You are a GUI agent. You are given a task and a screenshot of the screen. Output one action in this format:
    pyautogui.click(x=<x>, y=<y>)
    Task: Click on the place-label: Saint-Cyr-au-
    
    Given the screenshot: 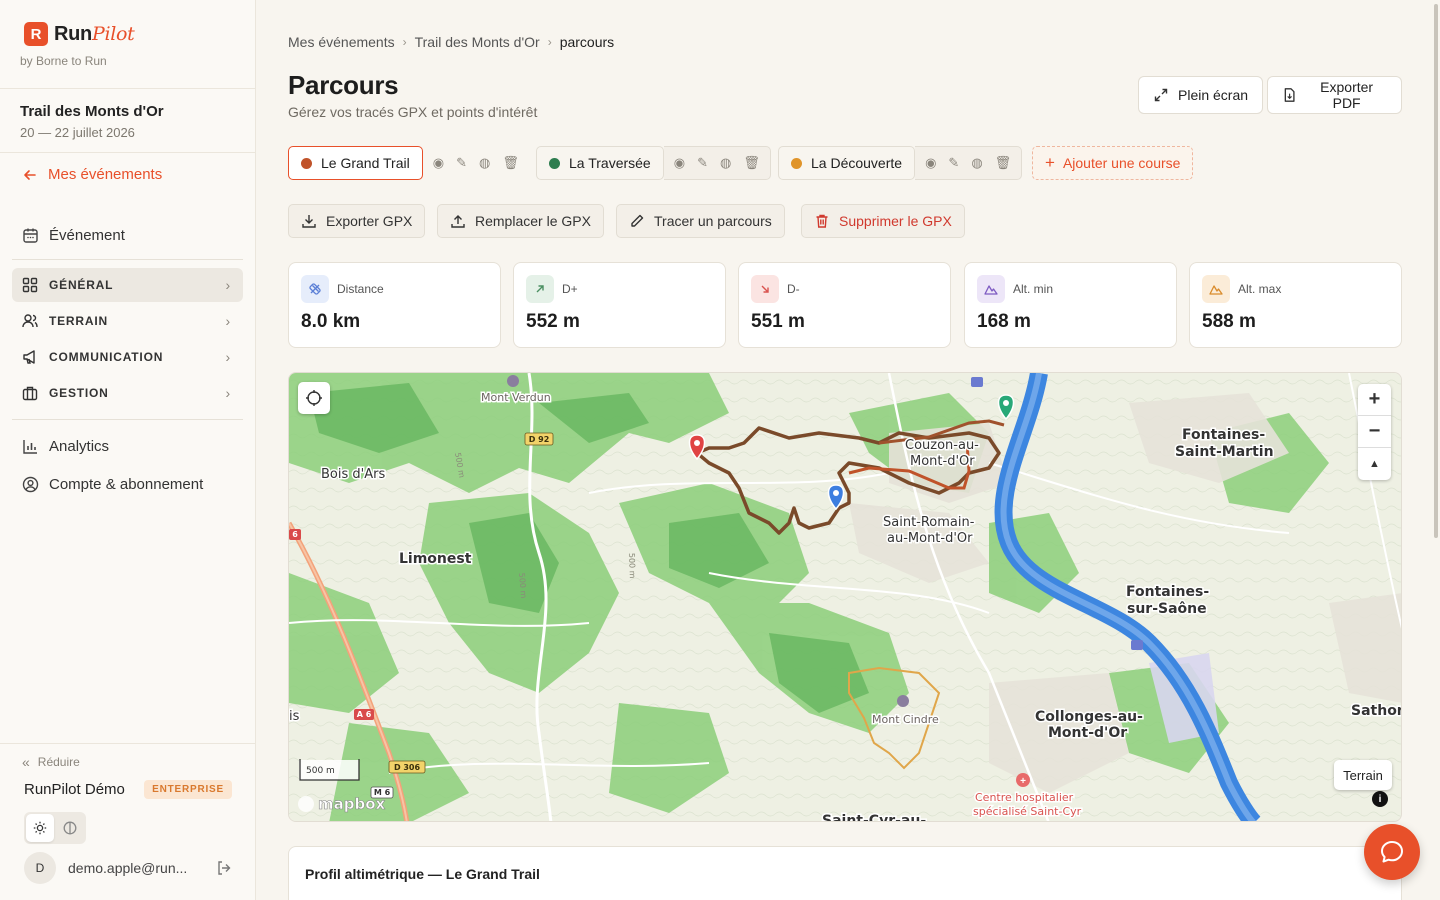 What is the action you would take?
    pyautogui.click(x=874, y=817)
    